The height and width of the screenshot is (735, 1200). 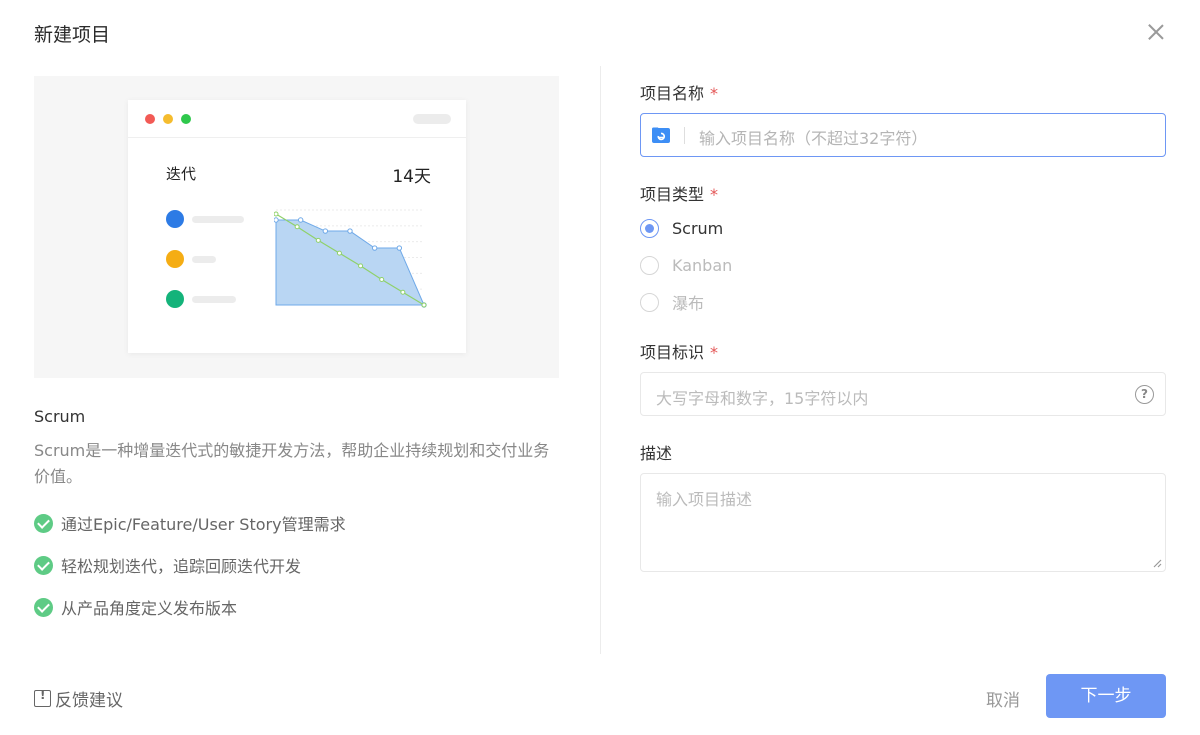 I want to click on project-type-label: 项目类型 *, so click(x=679, y=193).